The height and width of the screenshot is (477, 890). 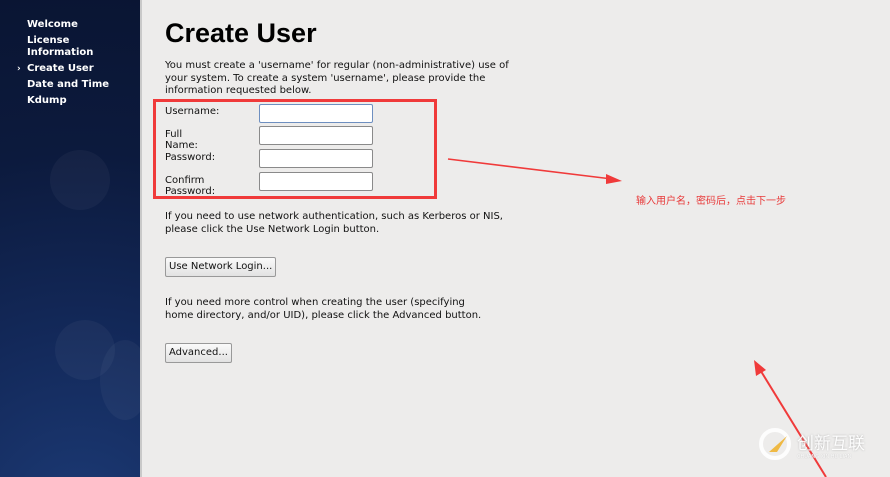 What do you see at coordinates (711, 201) in the screenshot?
I see `annotation-note: 输入用户名，密码后，点击下一步` at bounding box center [711, 201].